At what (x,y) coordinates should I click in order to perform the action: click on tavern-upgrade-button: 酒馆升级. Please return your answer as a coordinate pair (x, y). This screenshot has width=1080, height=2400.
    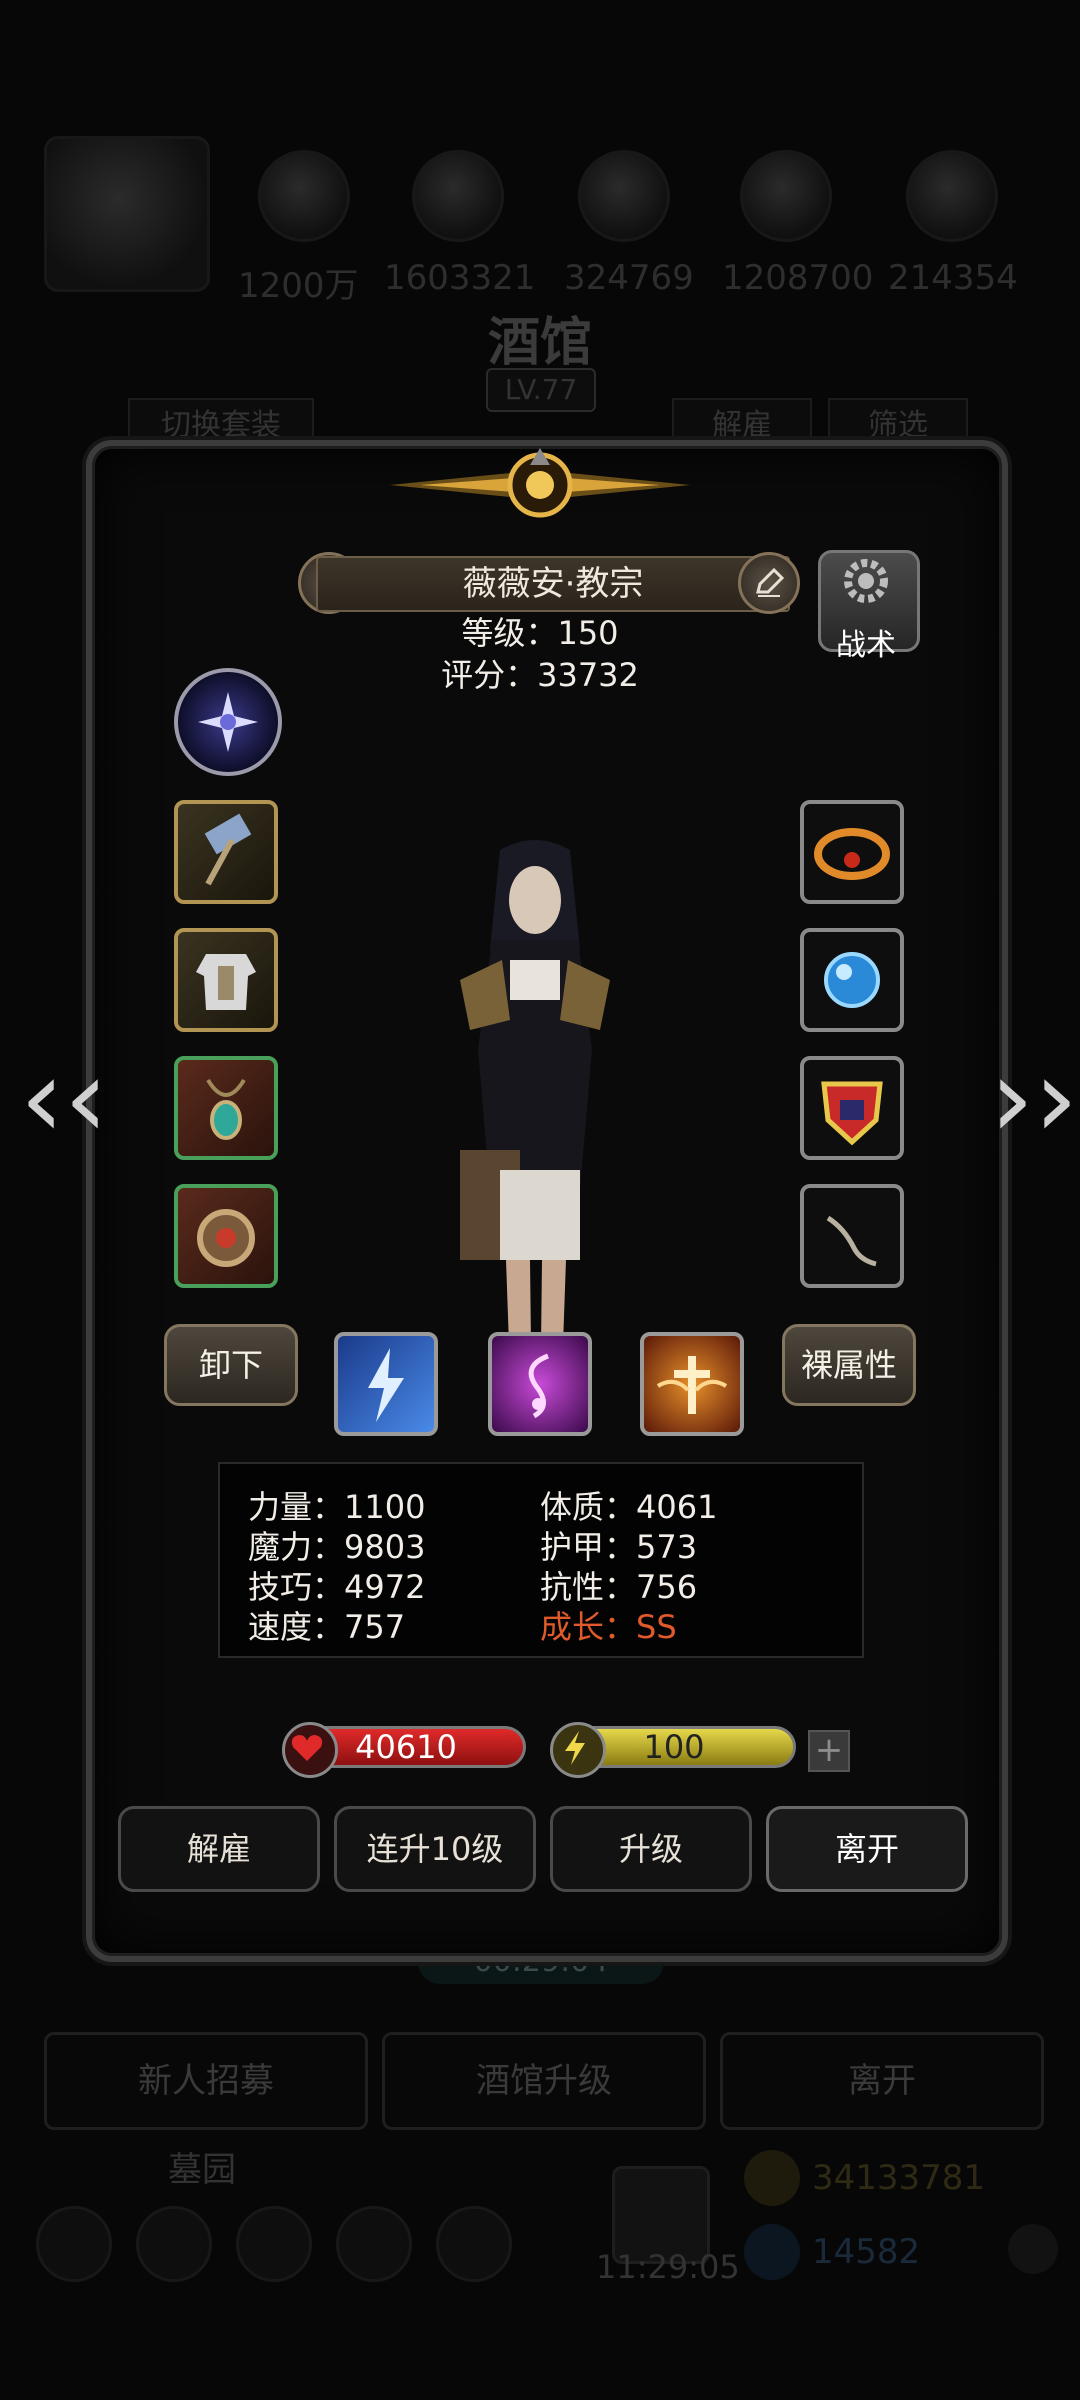
    Looking at the image, I should click on (544, 2081).